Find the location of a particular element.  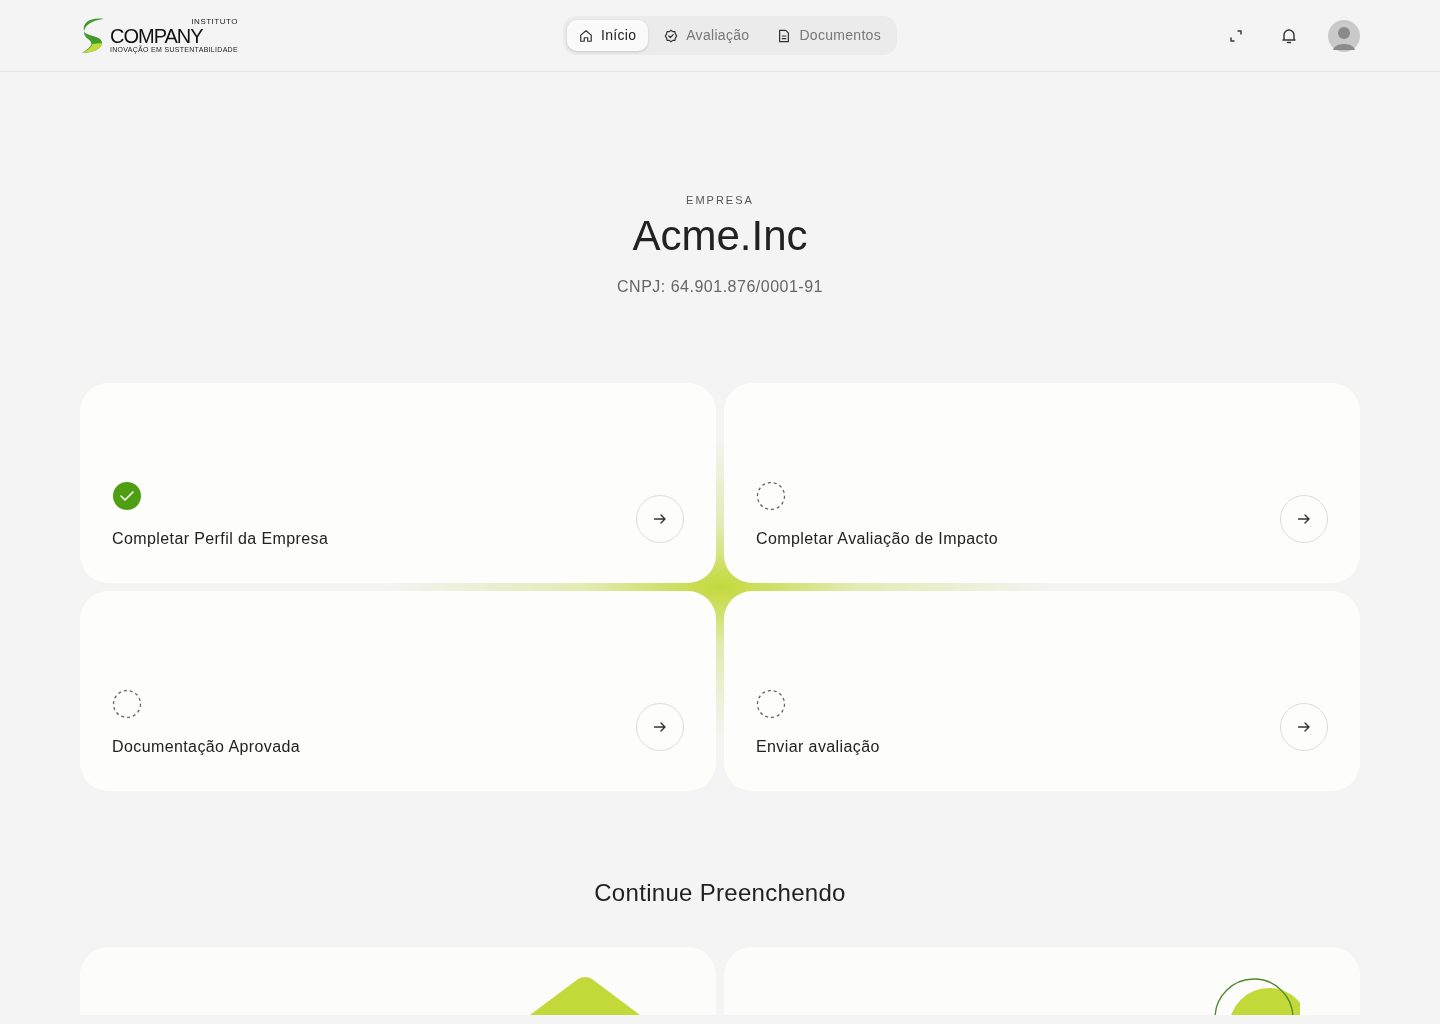

home-icon is located at coordinates (585, 35).